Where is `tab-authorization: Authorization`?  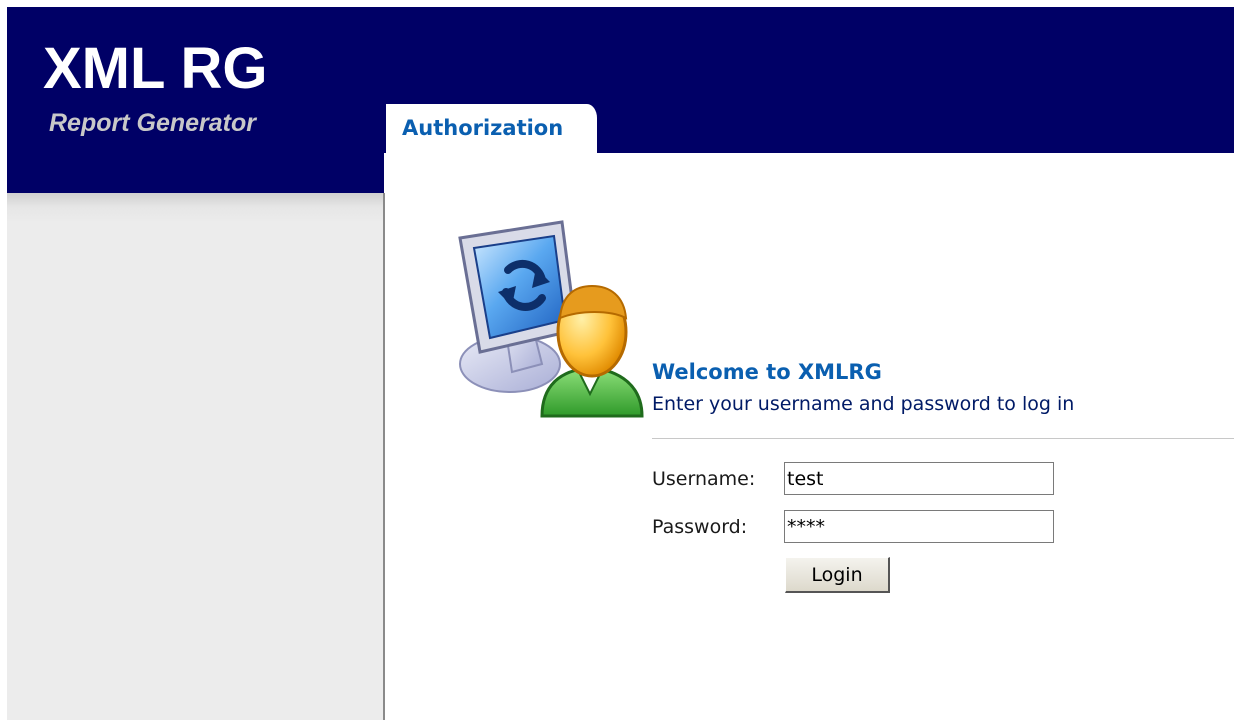 tab-authorization: Authorization is located at coordinates (491, 129).